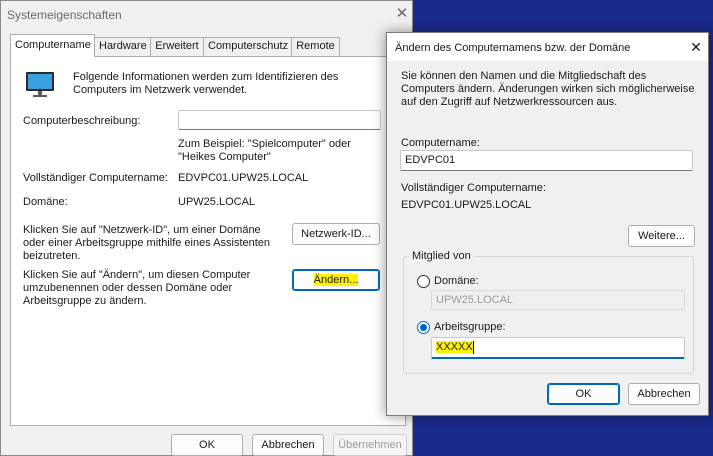  What do you see at coordinates (583, 394) in the screenshot?
I see `dialog-ok-button: OK` at bounding box center [583, 394].